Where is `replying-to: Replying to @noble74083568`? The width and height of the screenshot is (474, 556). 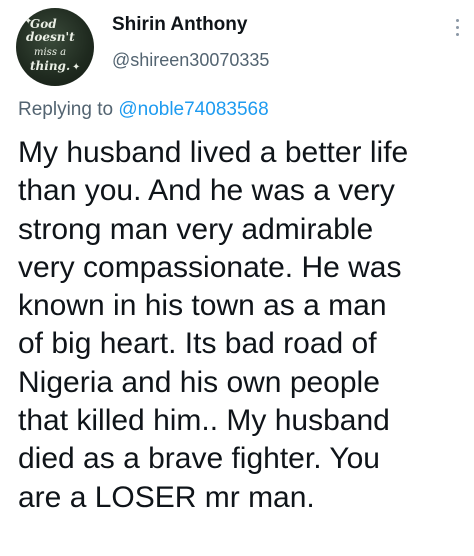
replying-to: Replying to @noble74083568 is located at coordinates (143, 110).